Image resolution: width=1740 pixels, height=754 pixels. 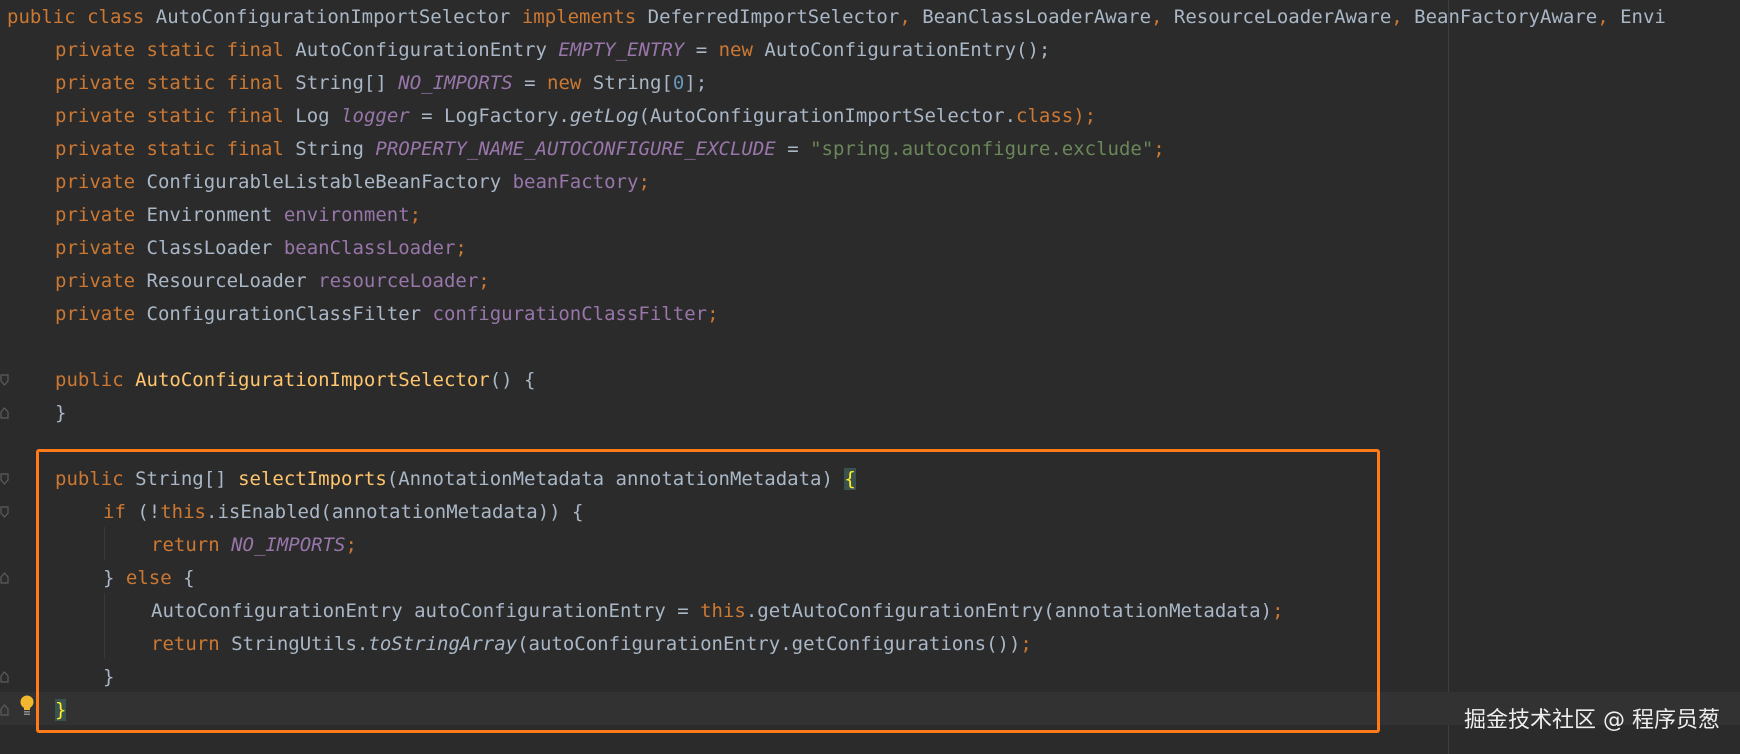 What do you see at coordinates (375, 116) in the screenshot?
I see `static-field: logger` at bounding box center [375, 116].